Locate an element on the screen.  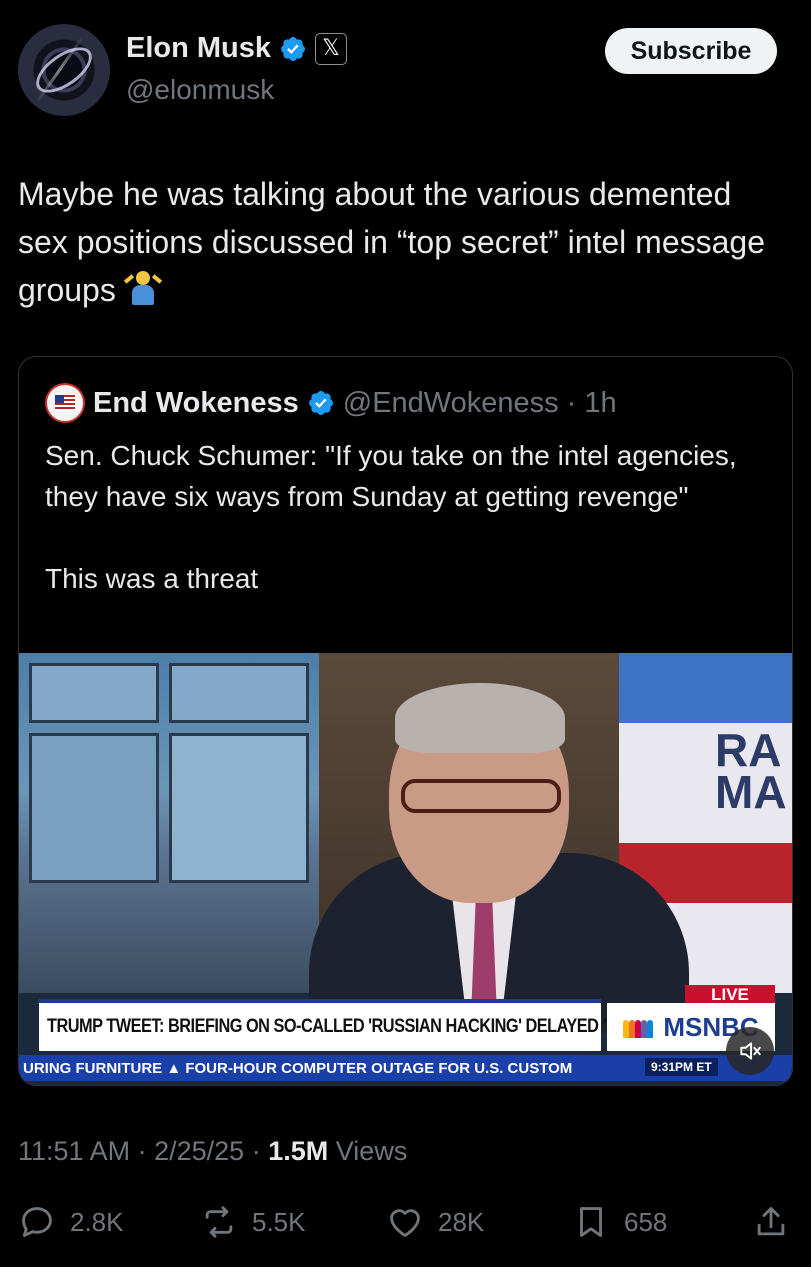
tweet-meta: 11:51 AM · 2/25/25 · 1.5M Views is located at coordinates (212, 1151).